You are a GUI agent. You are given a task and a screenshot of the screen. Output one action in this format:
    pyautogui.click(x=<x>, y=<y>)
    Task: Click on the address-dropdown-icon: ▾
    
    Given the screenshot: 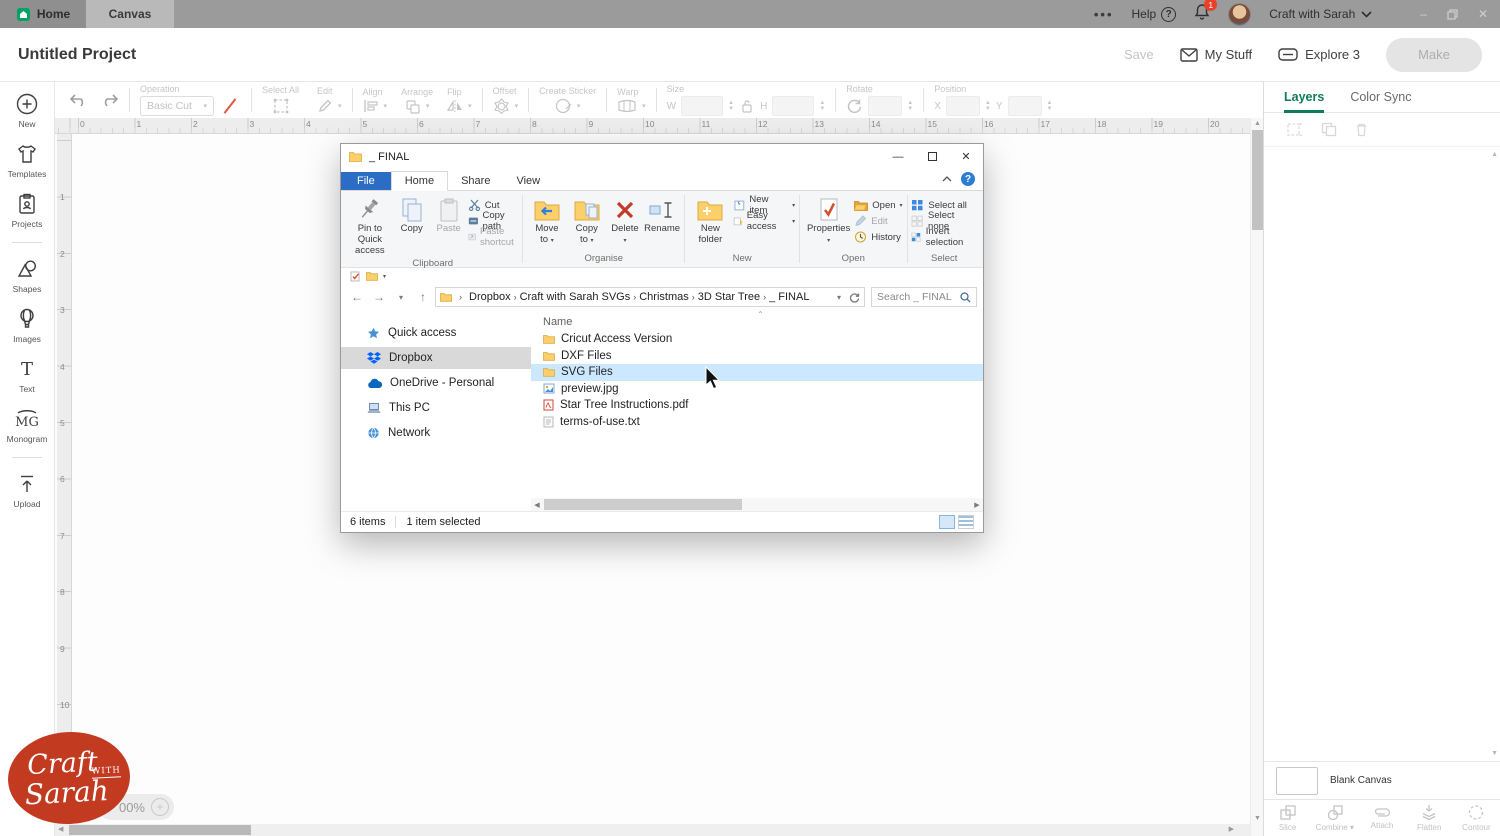 What is the action you would take?
    pyautogui.click(x=839, y=297)
    